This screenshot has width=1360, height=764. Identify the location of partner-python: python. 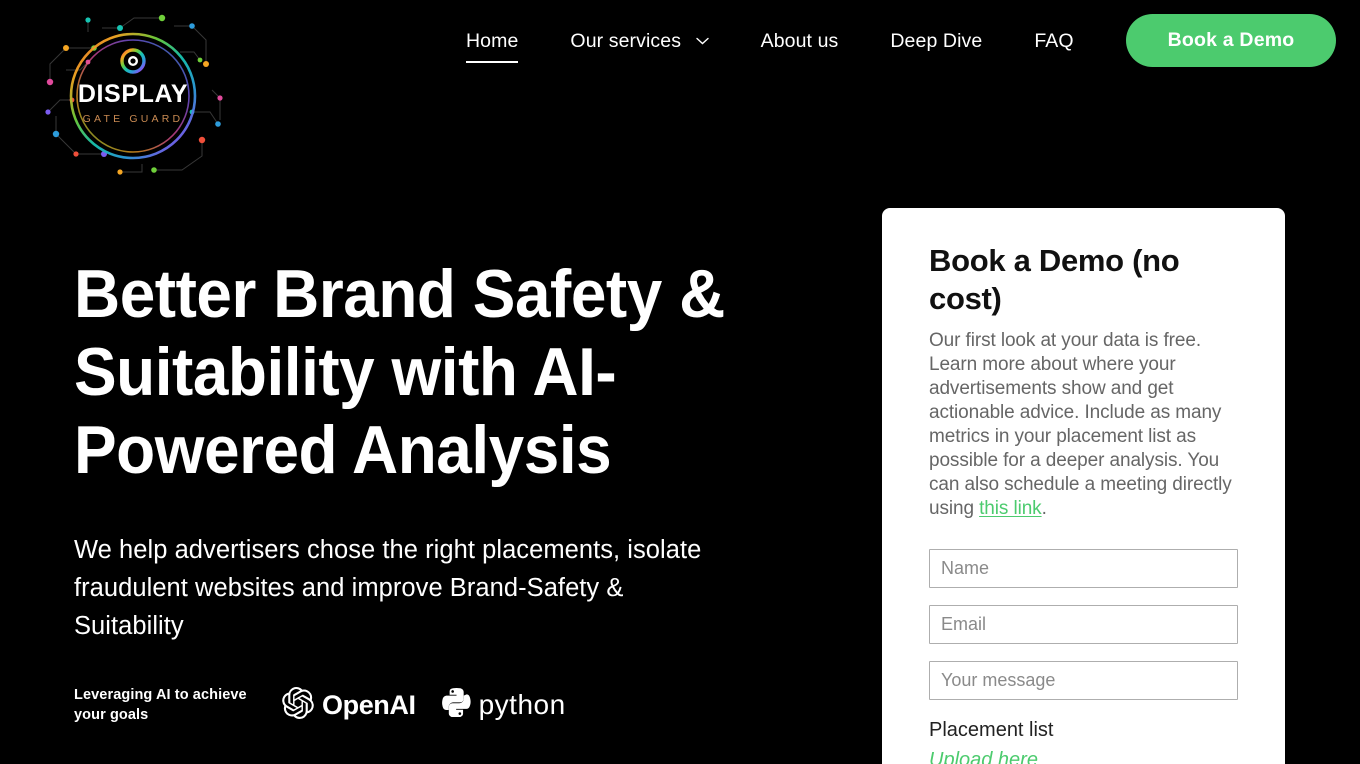
(503, 704).